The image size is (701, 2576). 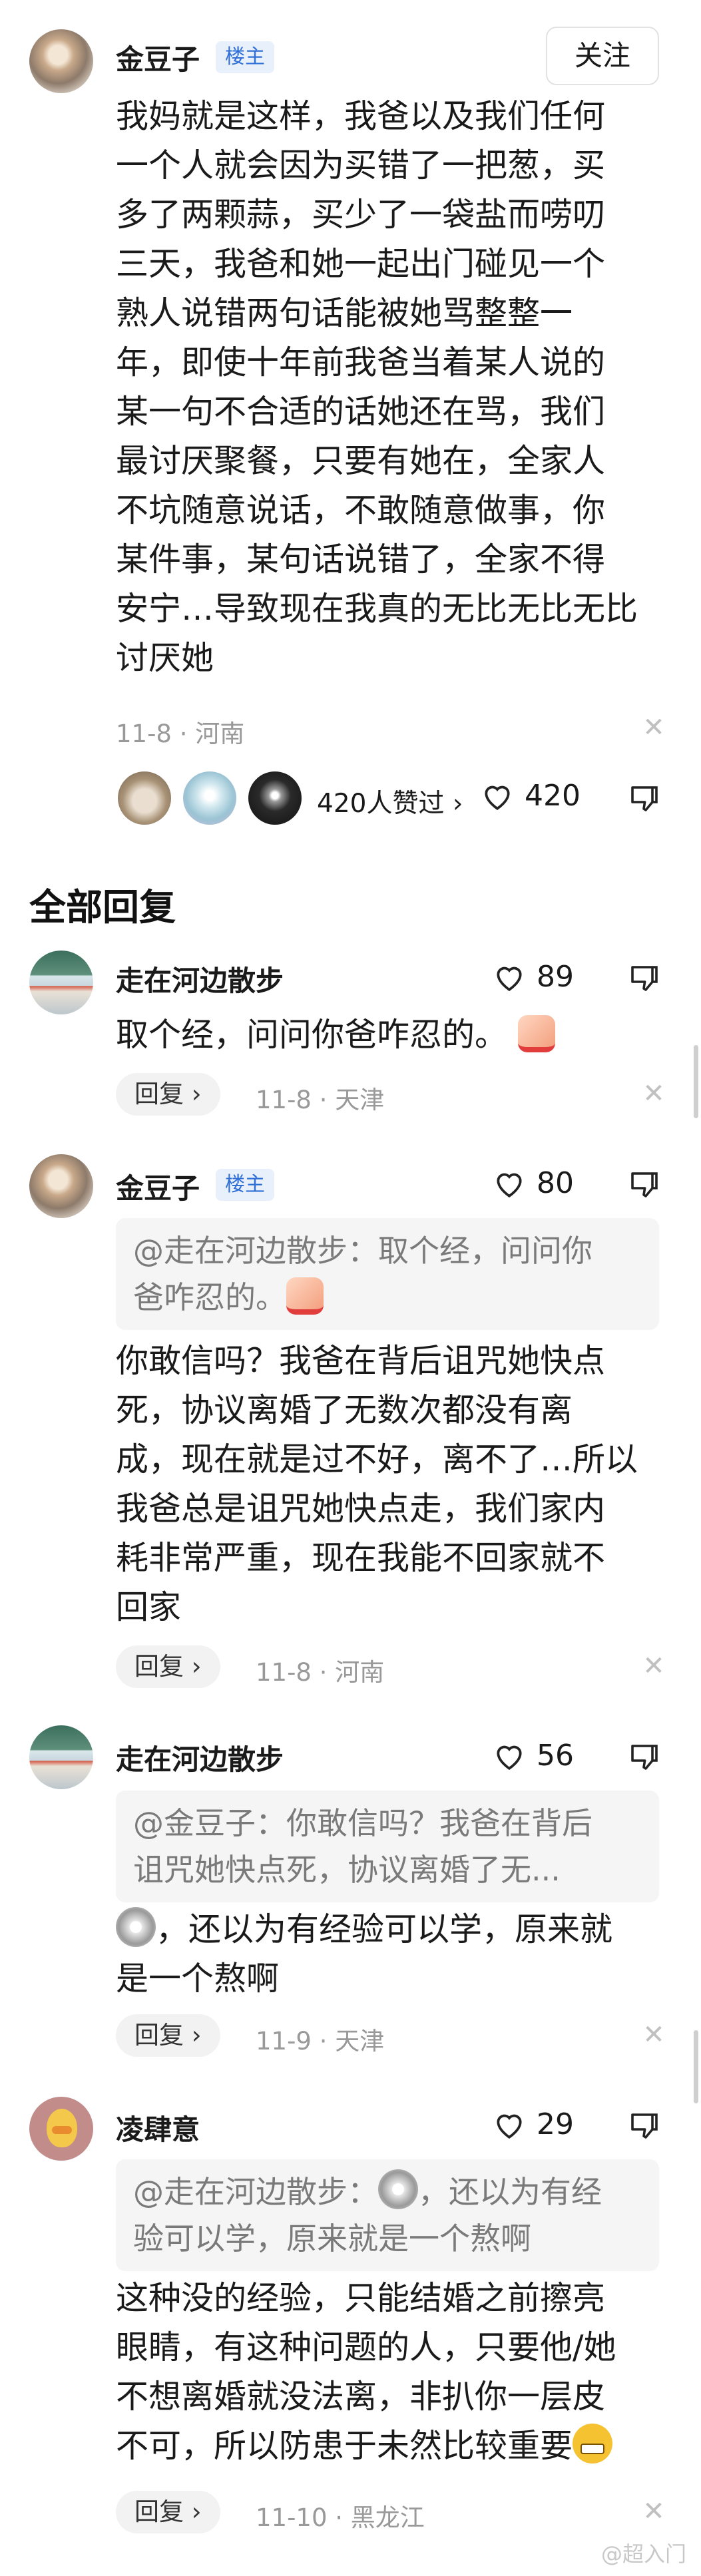 What do you see at coordinates (103, 907) in the screenshot?
I see `section-title: 全部回复` at bounding box center [103, 907].